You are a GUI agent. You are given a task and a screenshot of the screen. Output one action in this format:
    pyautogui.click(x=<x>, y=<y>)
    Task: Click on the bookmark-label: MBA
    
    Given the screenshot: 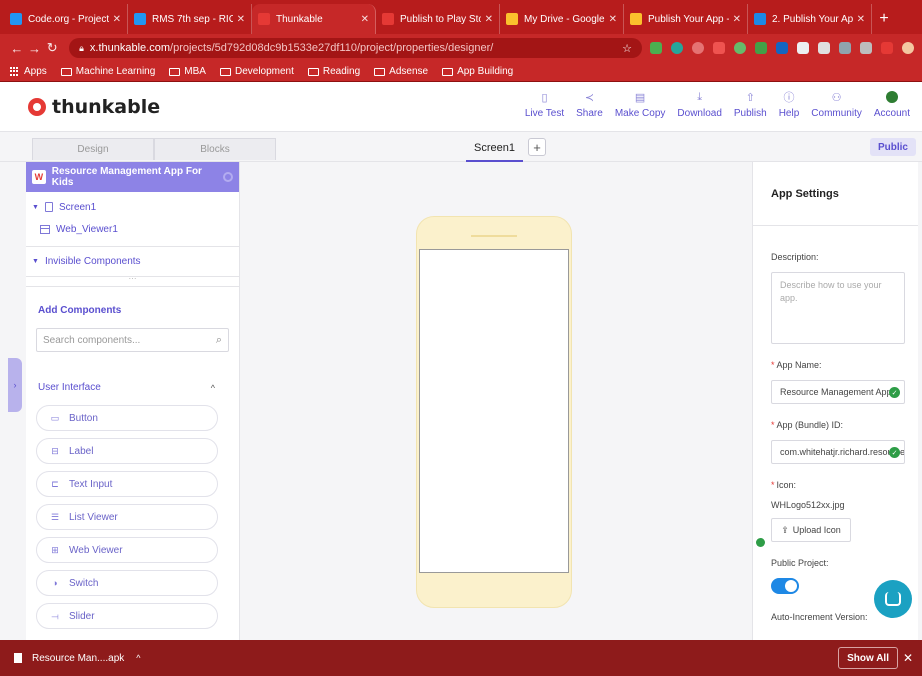 What is the action you would take?
    pyautogui.click(x=195, y=71)
    